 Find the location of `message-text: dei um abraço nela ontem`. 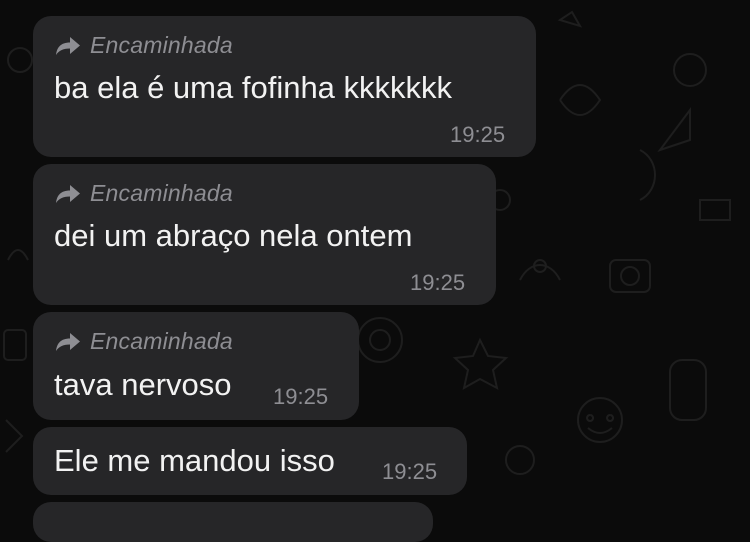

message-text: dei um abraço nela ontem is located at coordinates (233, 235).